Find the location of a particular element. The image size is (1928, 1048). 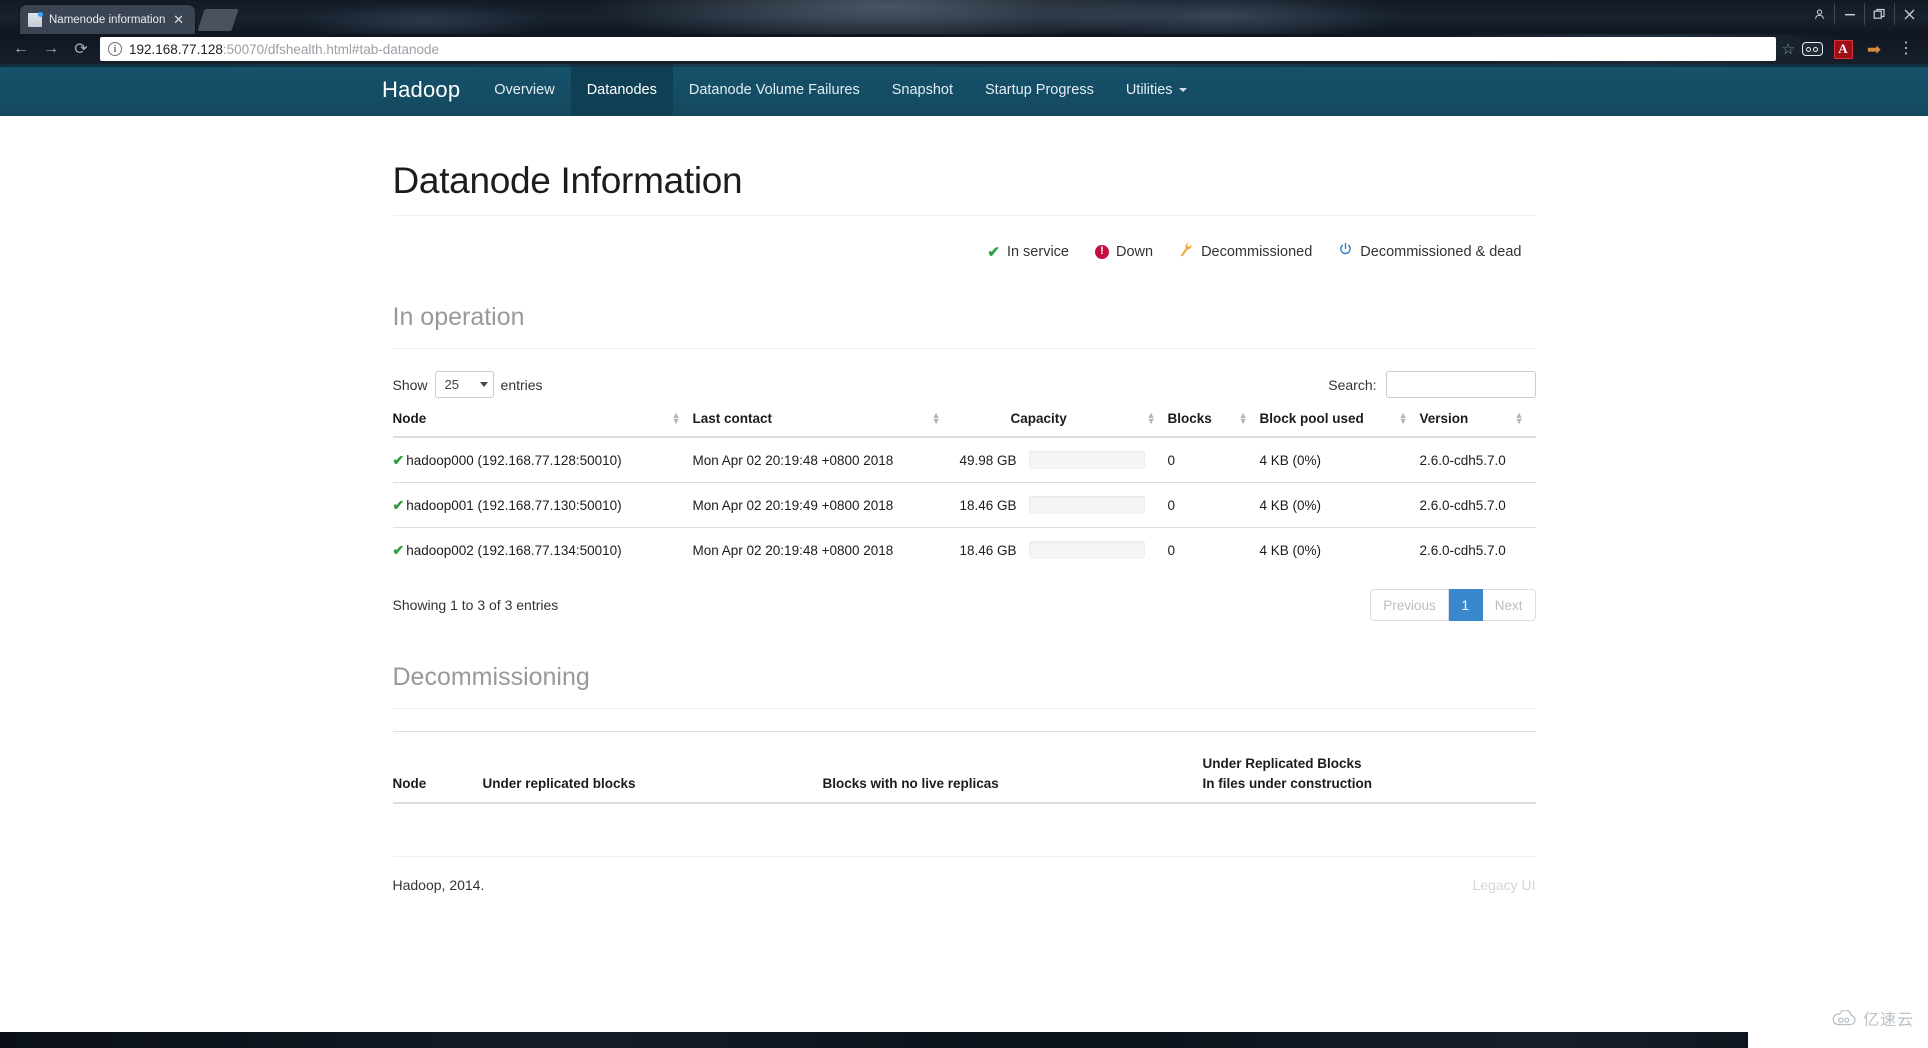

cell-node: ✔ hadoop001 (192.168.77.130:50010) is located at coordinates (542, 505).